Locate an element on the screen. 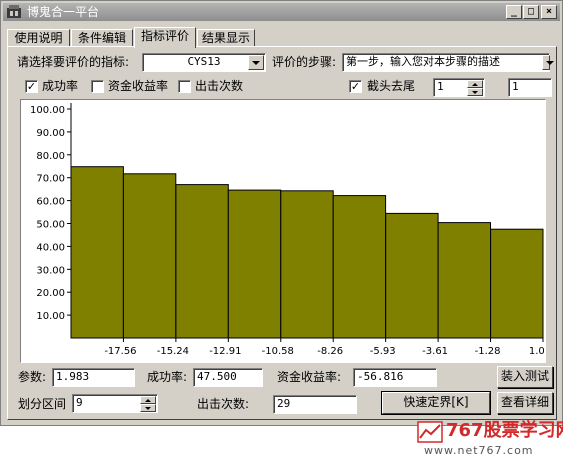 The image size is (563, 460). y-tick-label: 40.00 is located at coordinates (50, 247).